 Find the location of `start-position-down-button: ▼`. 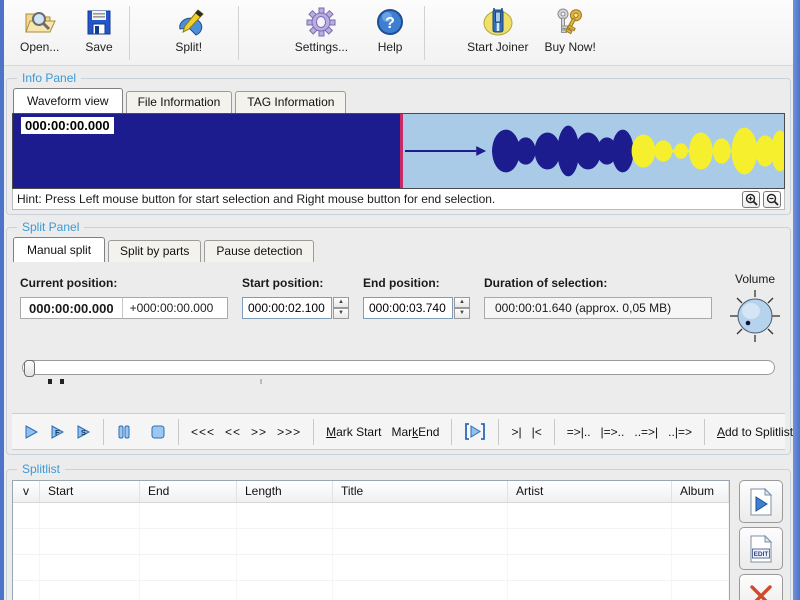

start-position-down-button: ▼ is located at coordinates (341, 313).